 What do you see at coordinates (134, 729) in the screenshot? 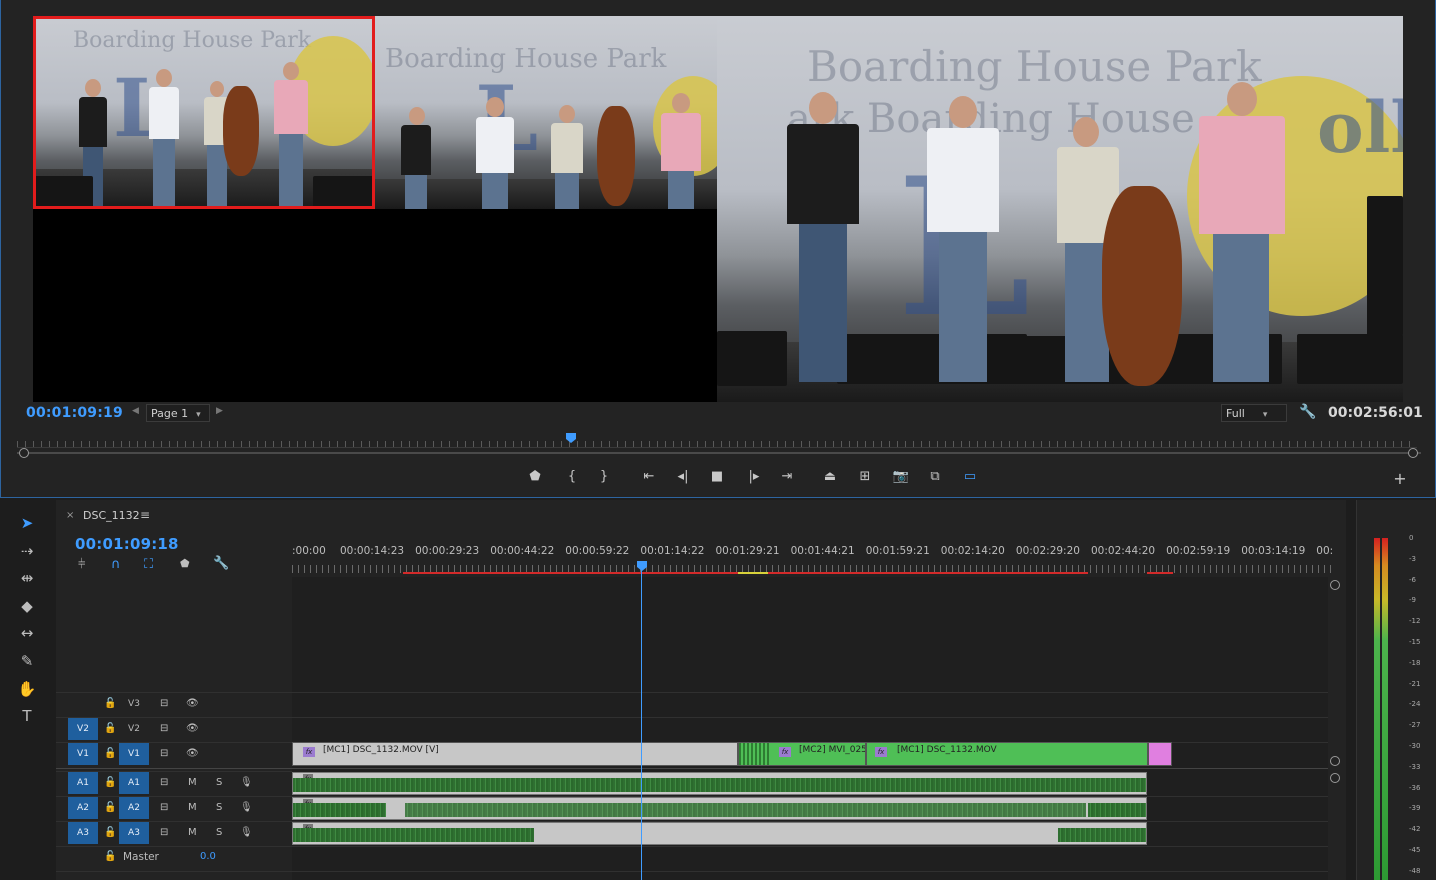
I see `track-label-v2: V2` at bounding box center [134, 729].